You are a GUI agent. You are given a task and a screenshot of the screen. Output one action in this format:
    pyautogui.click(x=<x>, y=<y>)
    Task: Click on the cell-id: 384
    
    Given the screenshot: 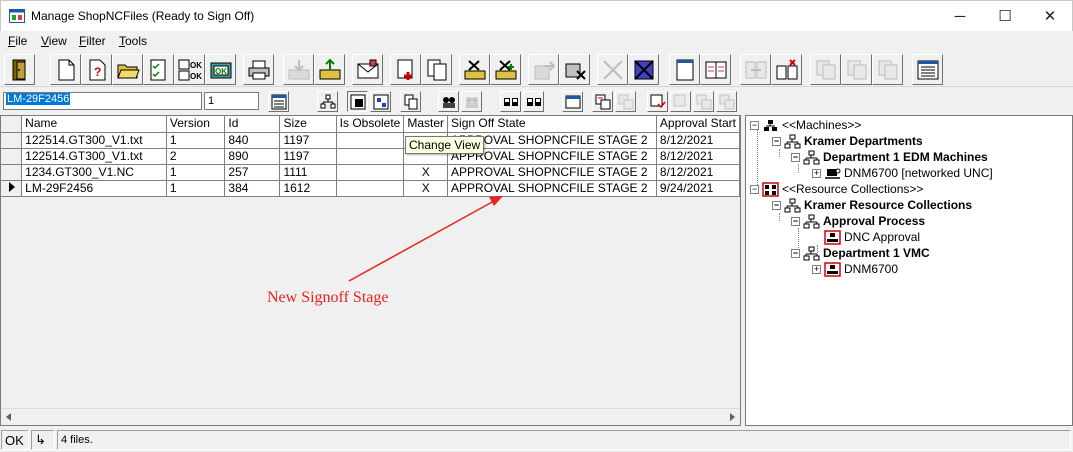 What is the action you would take?
    pyautogui.click(x=252, y=188)
    